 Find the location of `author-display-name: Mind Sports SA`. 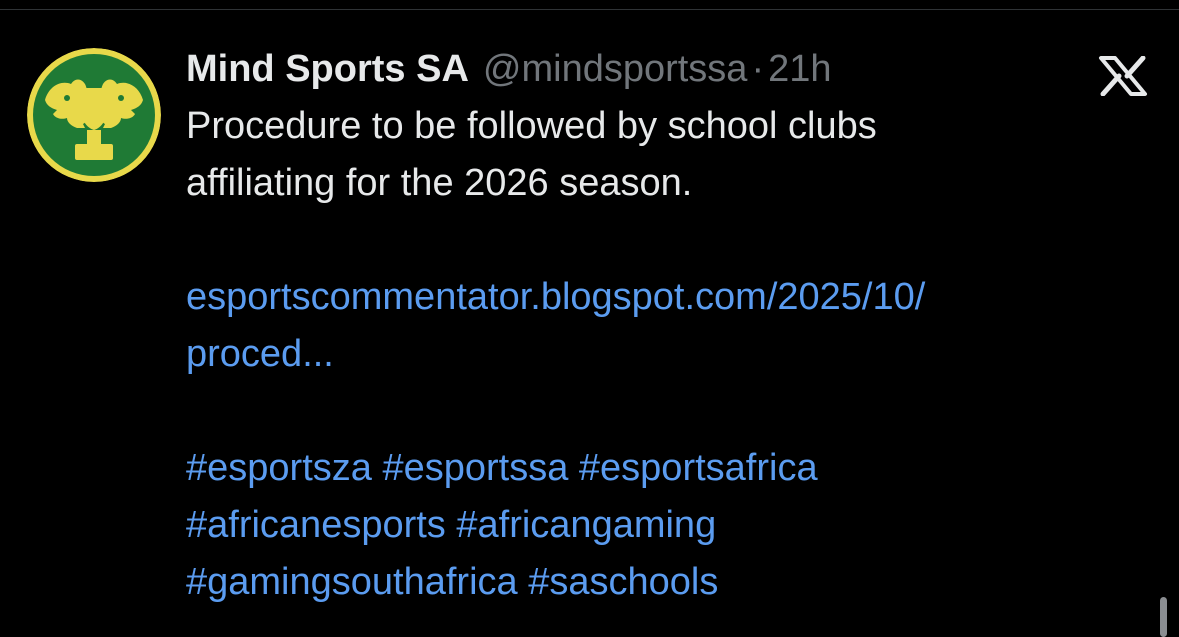

author-display-name: Mind Sports SA is located at coordinates (327, 69).